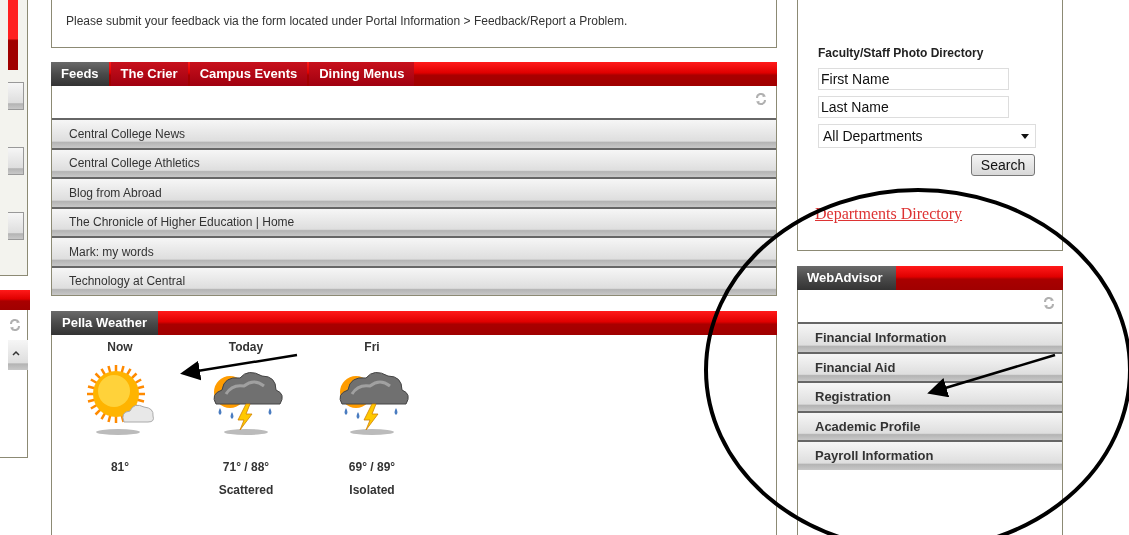  I want to click on departments-directory-link: Departments Directory, so click(938, 214).